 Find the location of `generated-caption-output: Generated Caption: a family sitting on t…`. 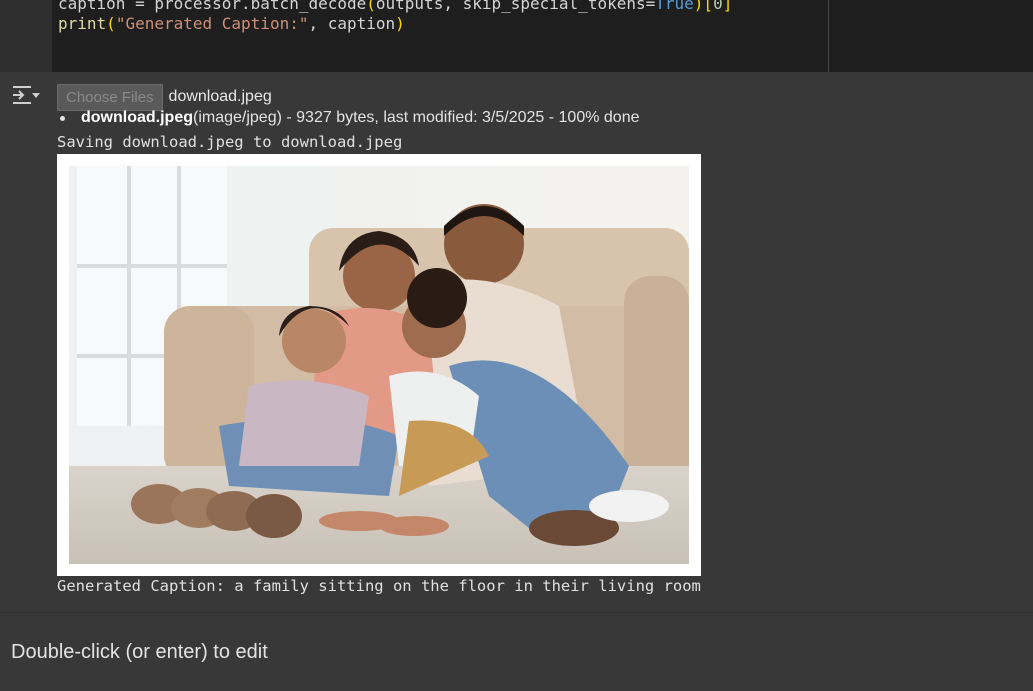

generated-caption-output: Generated Caption: a family sitting on t… is located at coordinates (379, 586).